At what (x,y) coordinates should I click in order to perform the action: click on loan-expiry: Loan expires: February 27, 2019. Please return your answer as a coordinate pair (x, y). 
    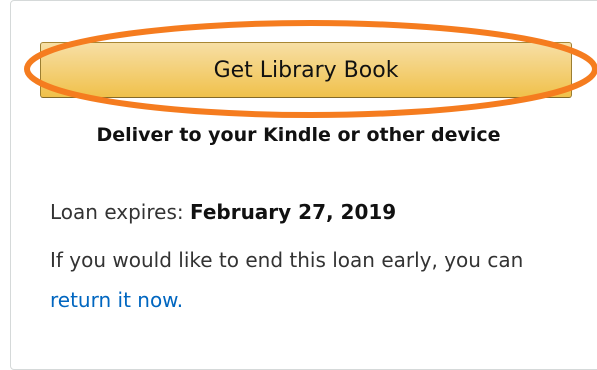
    Looking at the image, I should click on (223, 212).